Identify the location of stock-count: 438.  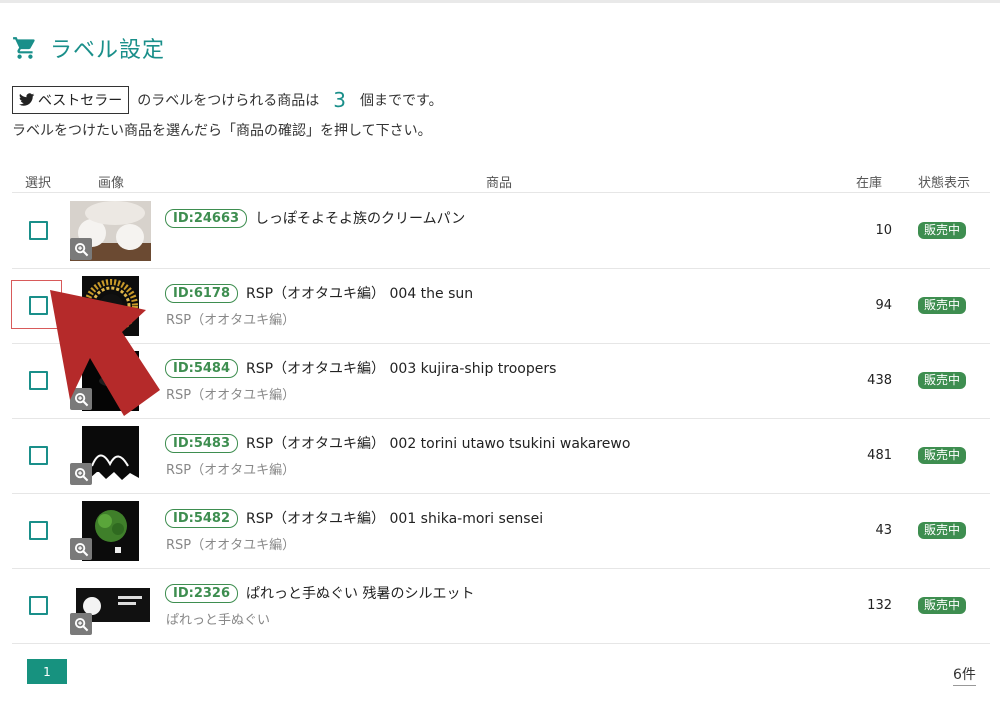
(879, 380).